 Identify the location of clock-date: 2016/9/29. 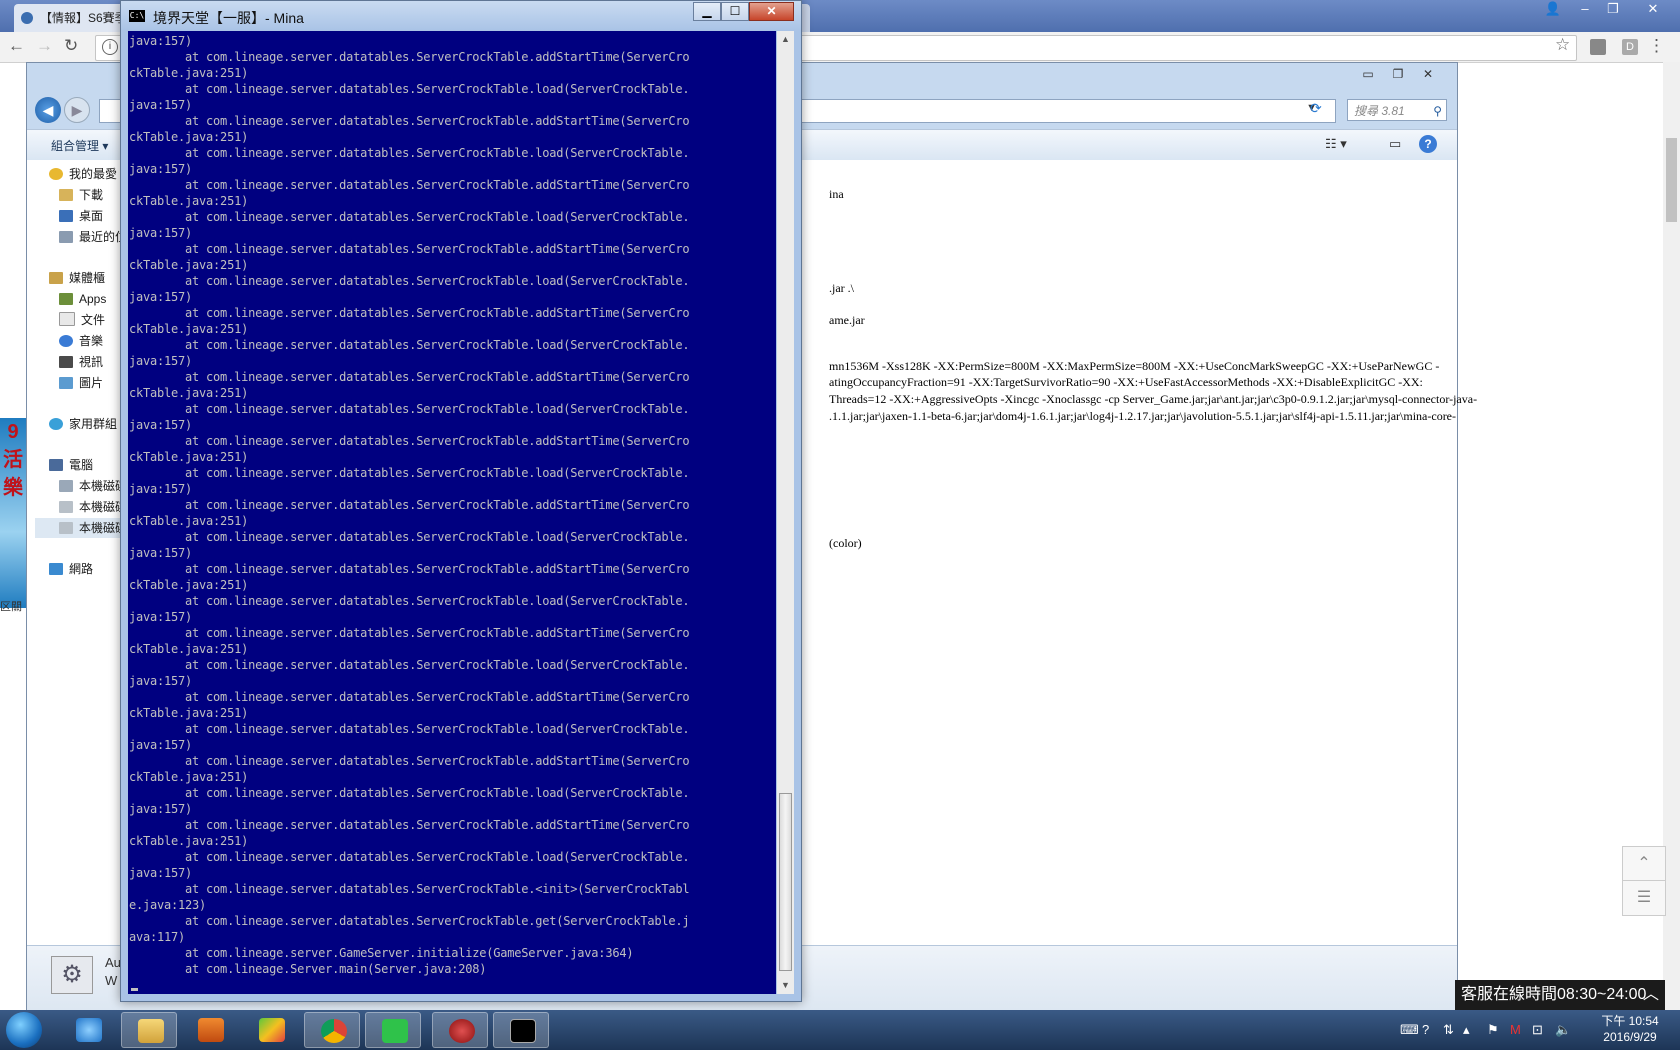
(1630, 1037).